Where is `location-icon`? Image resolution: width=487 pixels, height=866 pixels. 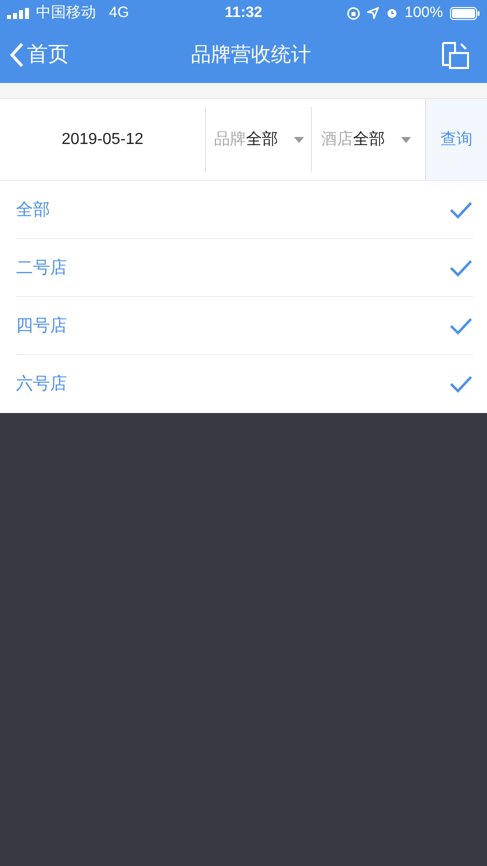 location-icon is located at coordinates (372, 13).